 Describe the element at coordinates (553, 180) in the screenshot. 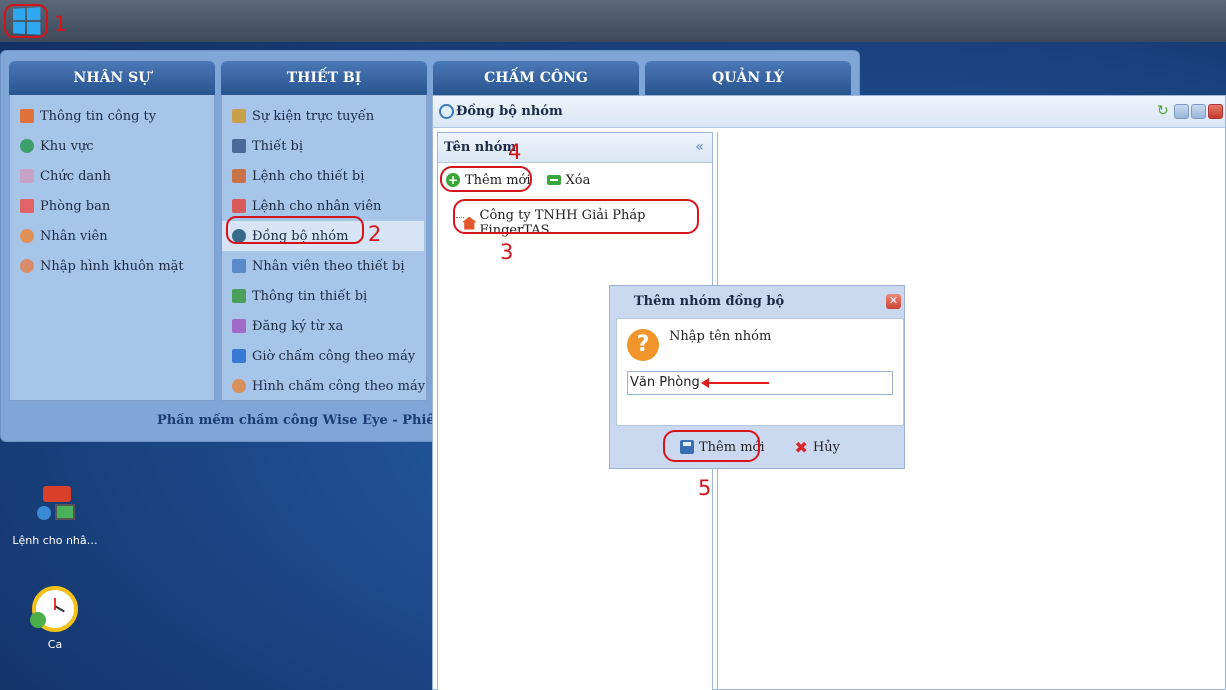

I see `minus-icon` at that location.